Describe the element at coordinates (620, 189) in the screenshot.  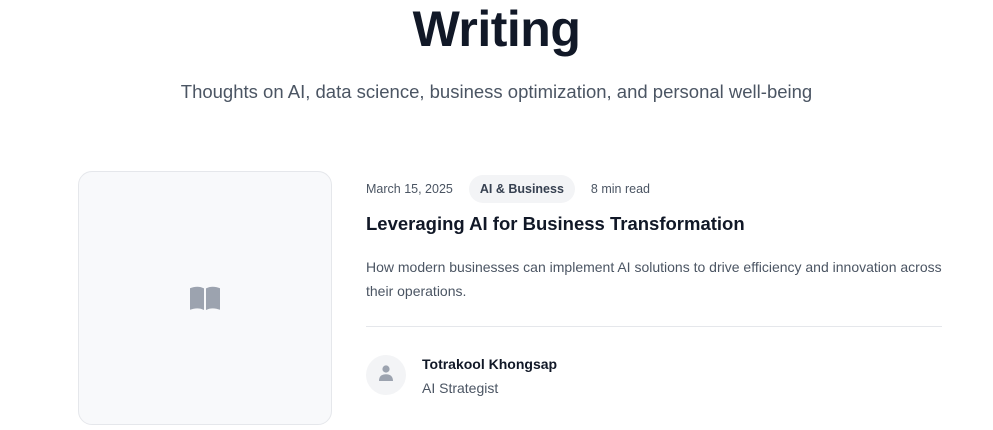
I see `read-time: 8 min read` at that location.